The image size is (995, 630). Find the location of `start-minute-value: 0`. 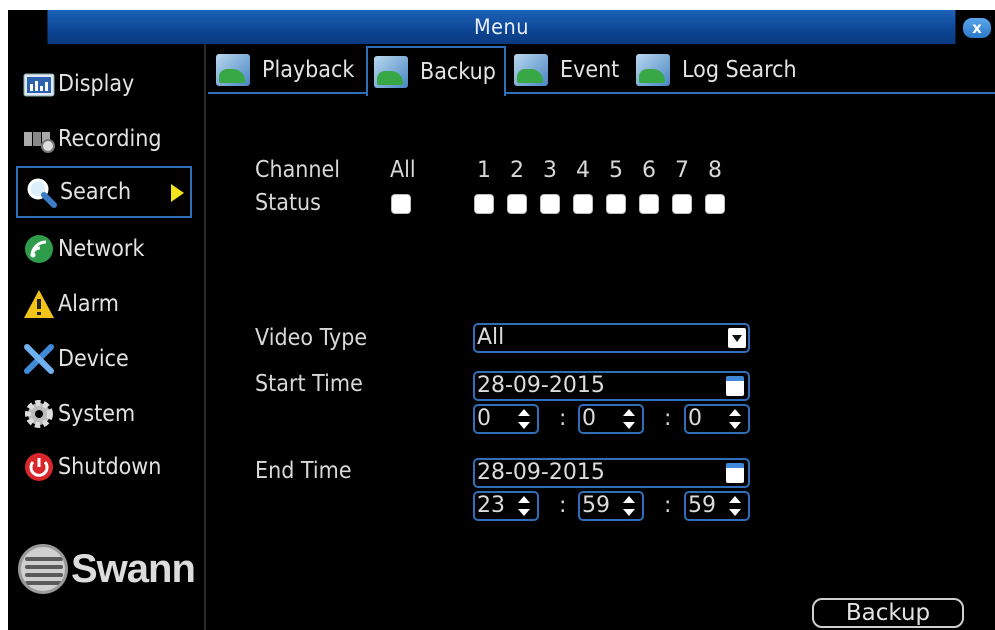

start-minute-value: 0 is located at coordinates (589, 418).